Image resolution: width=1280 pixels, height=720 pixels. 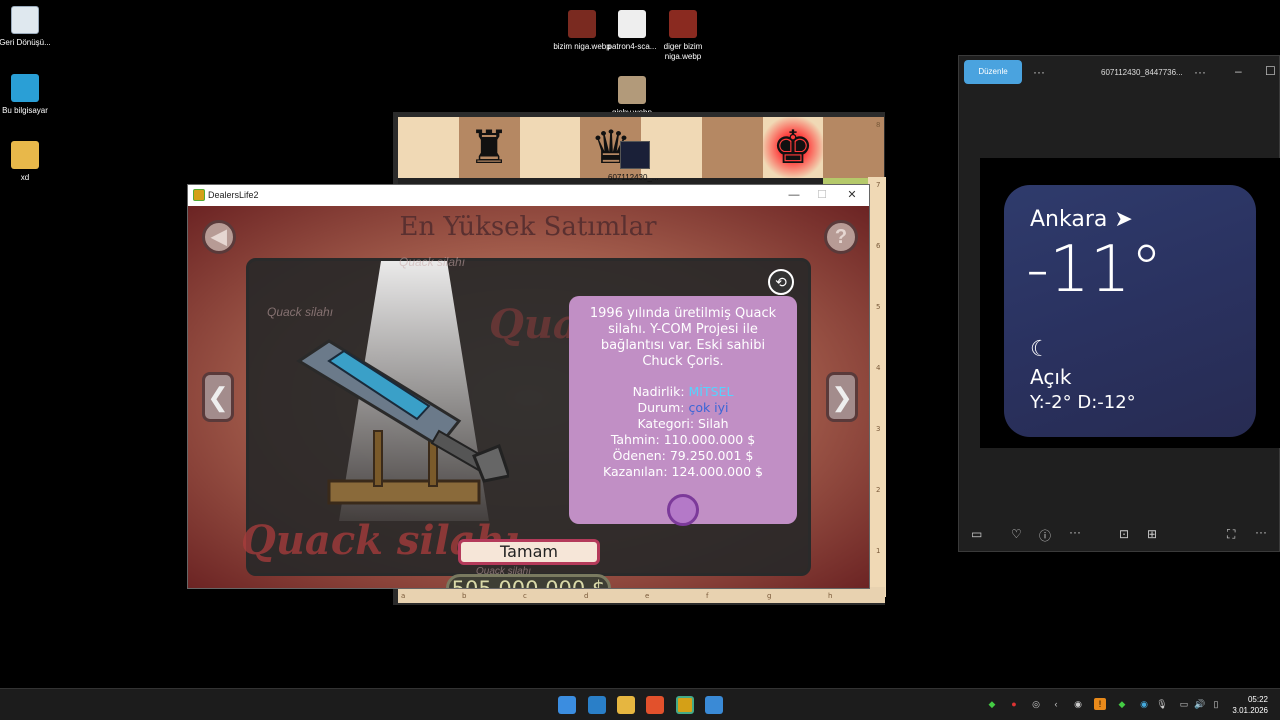 I want to click on volume-icon: 🔊, so click(x=1200, y=704).